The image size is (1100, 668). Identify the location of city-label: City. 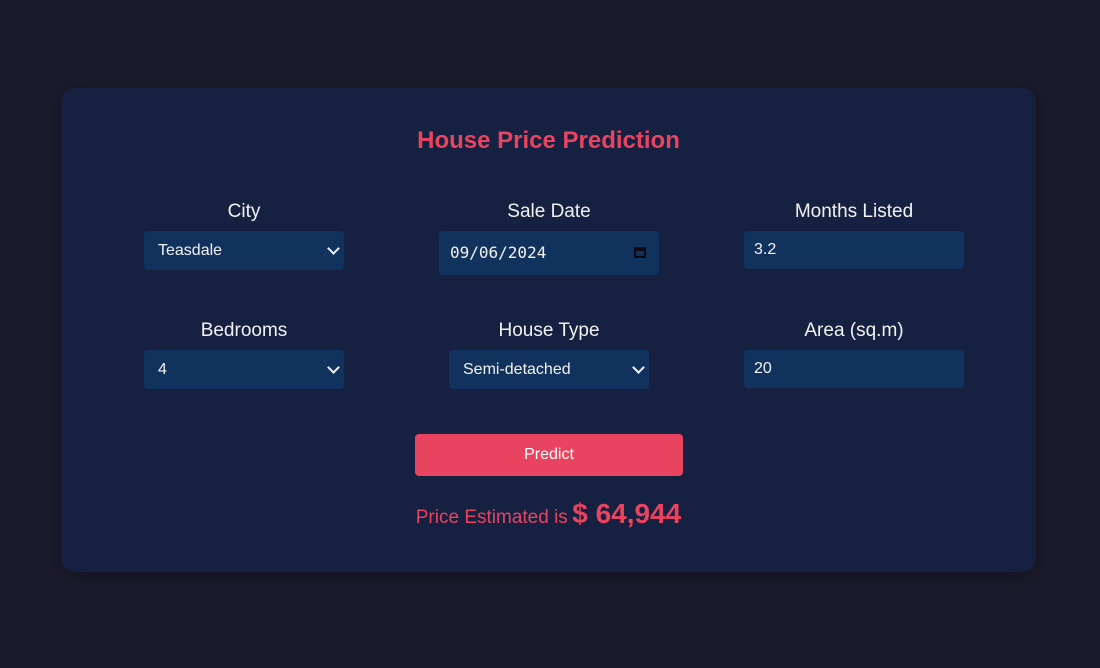
(244, 211).